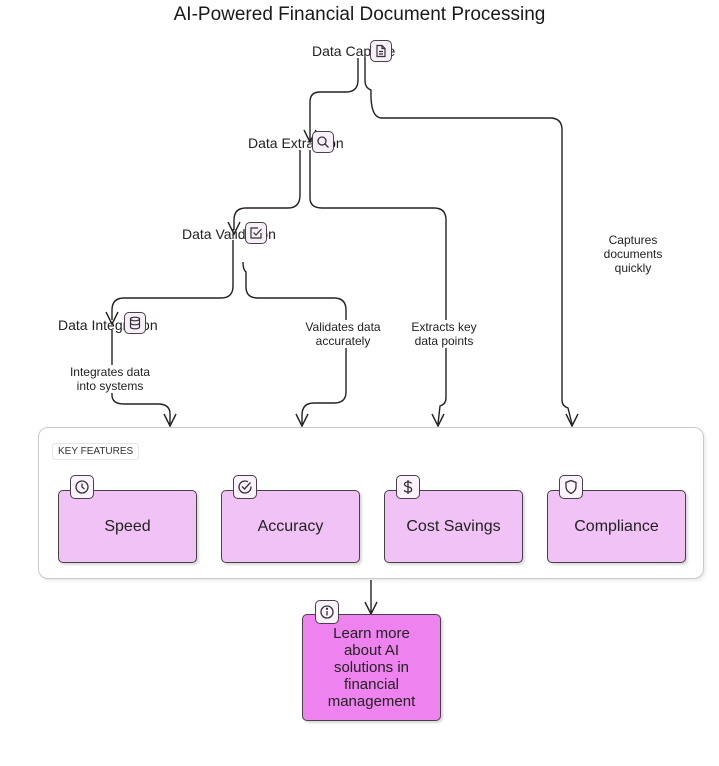 Image resolution: width=719 pixels, height=766 pixels. Describe the element at coordinates (172, 280) in the screenshot. I see `edge-validation-to-integration` at that location.